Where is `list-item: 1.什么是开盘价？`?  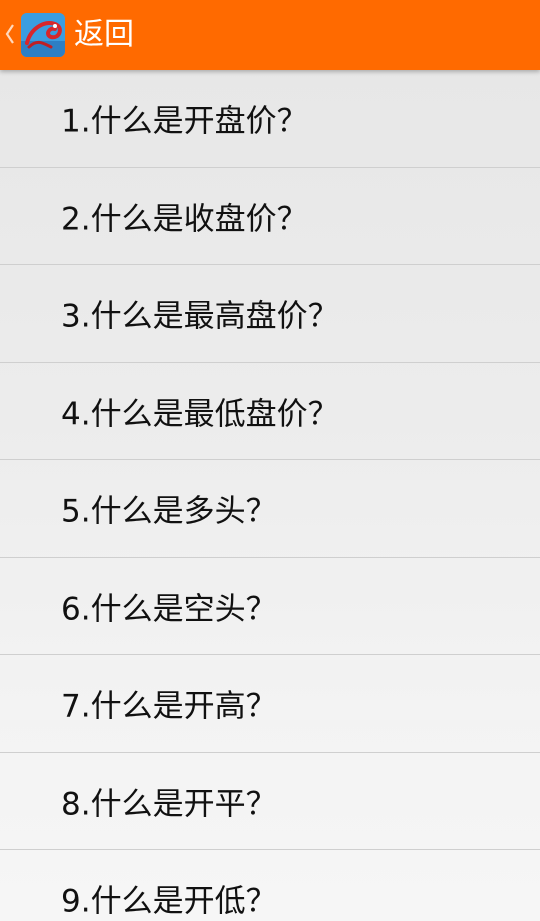
list-item: 1.什么是开盘价？ is located at coordinates (270, 119).